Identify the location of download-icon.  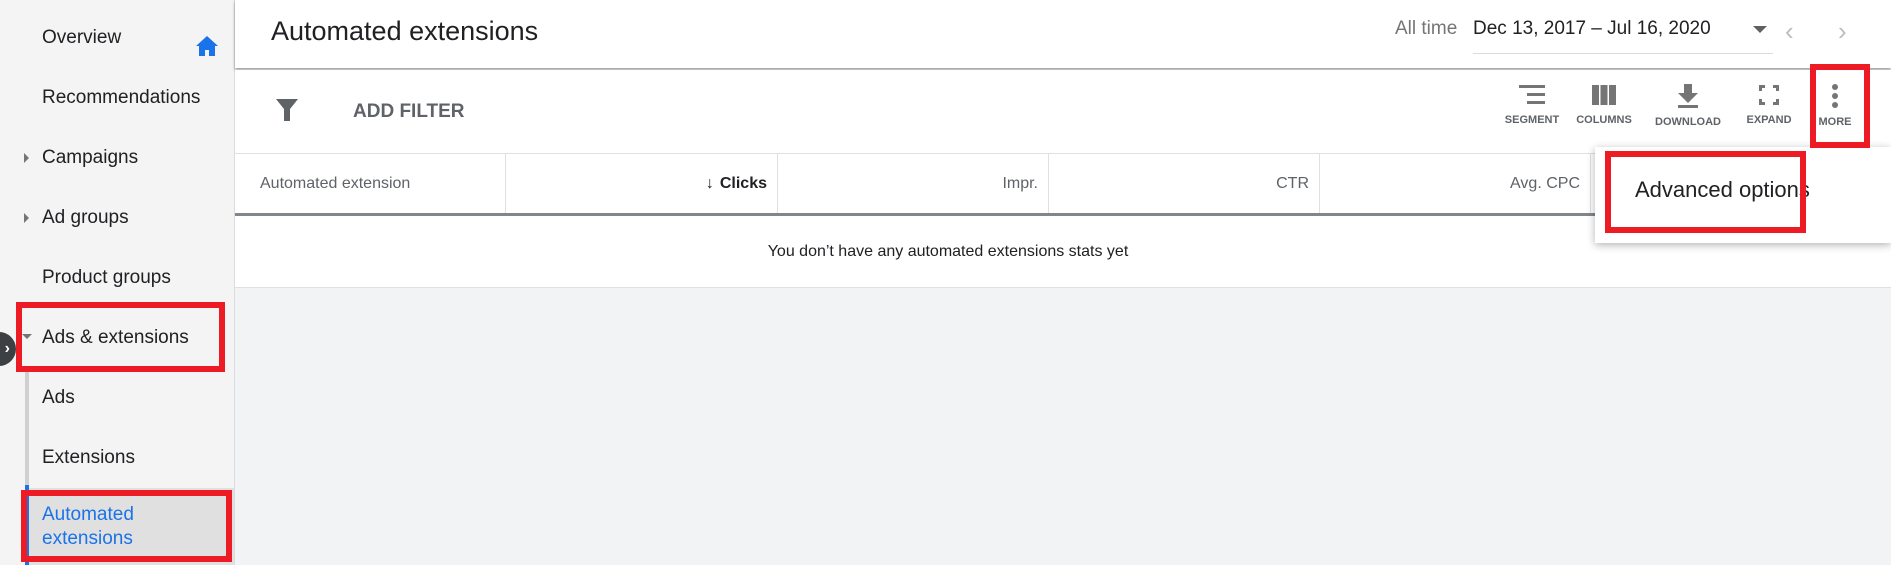
(1688, 96).